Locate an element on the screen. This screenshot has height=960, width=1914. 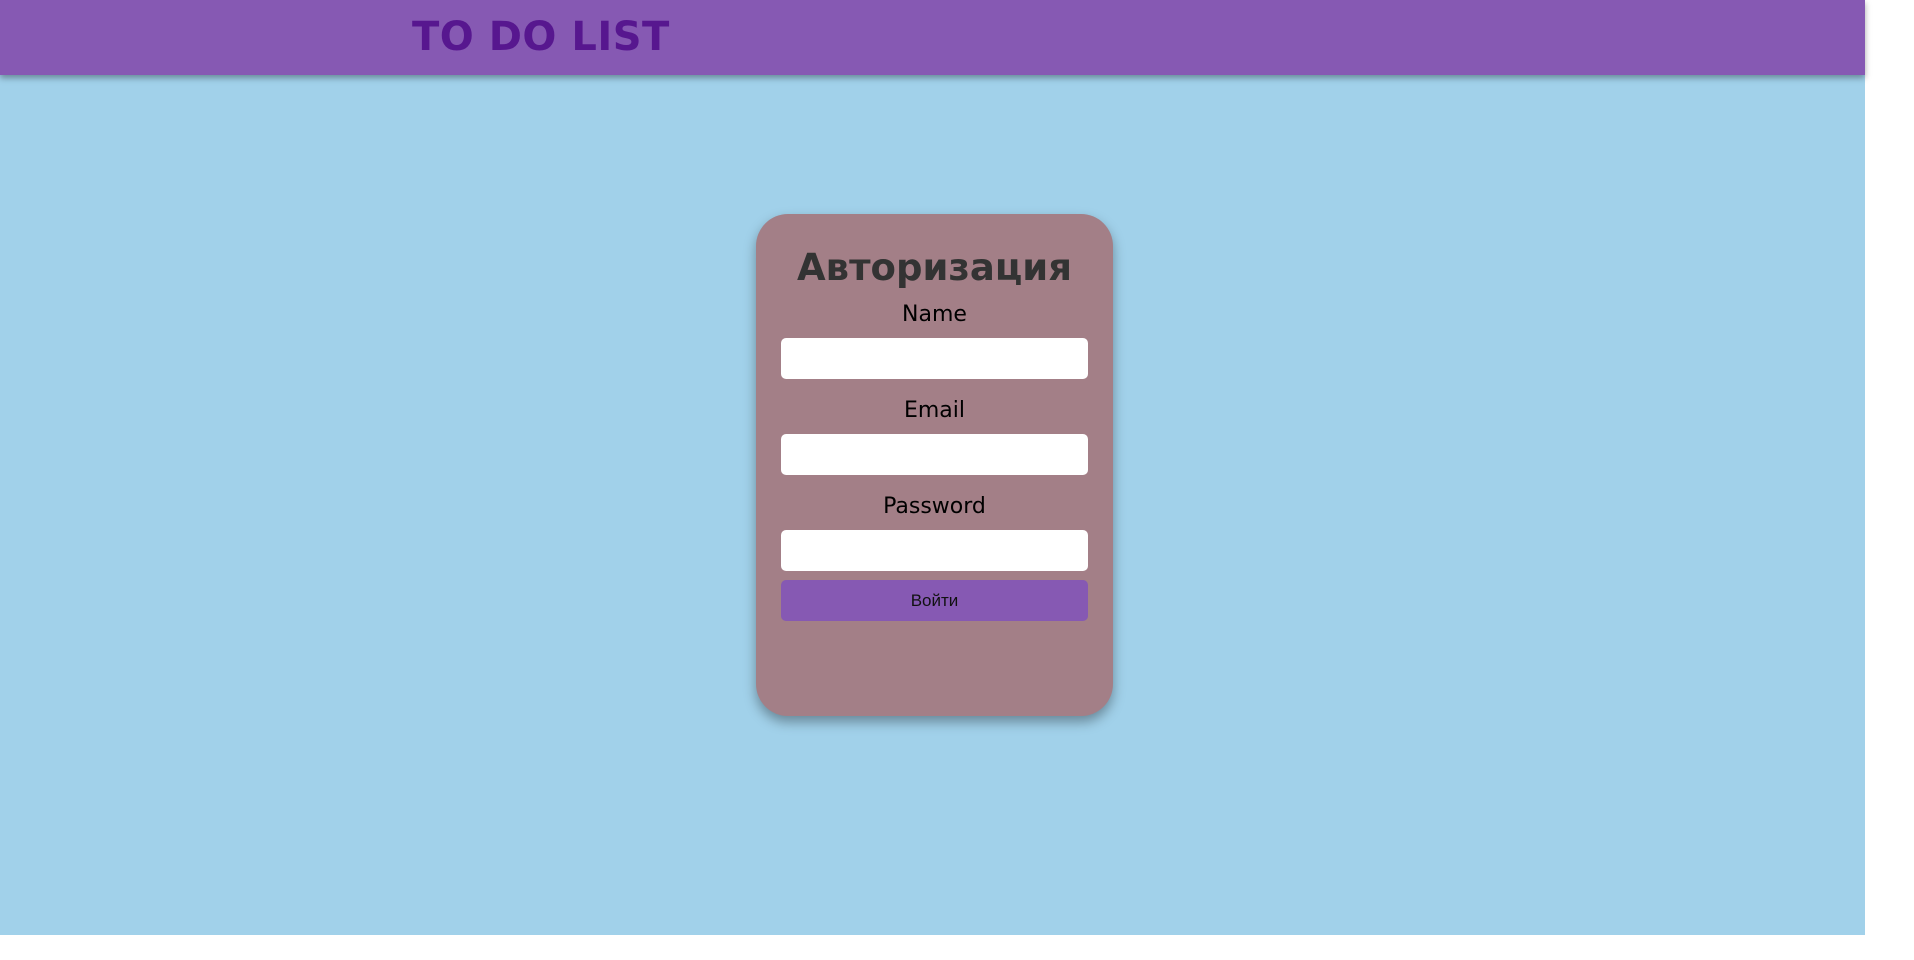
name-input is located at coordinates (934, 358).